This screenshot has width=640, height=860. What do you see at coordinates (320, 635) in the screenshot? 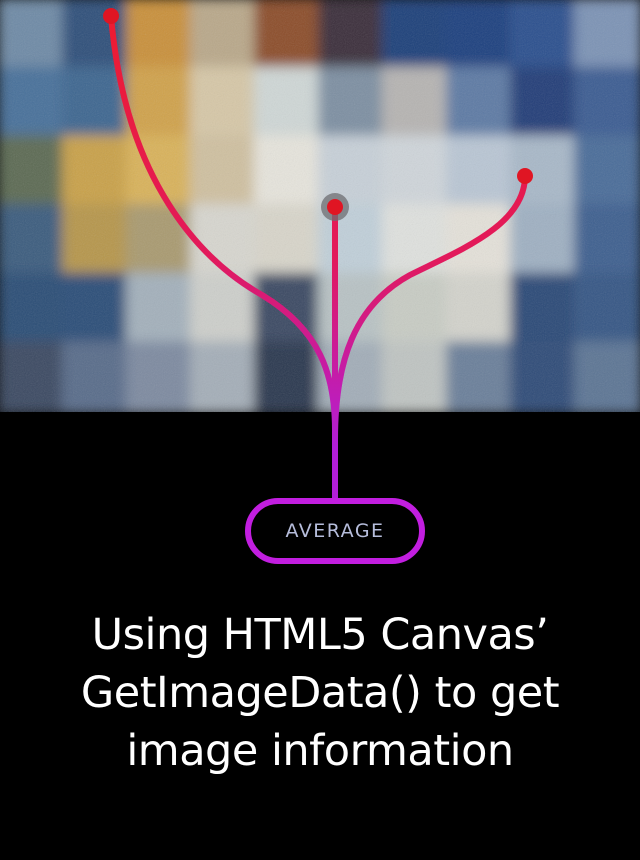
I see `caption-line-1: Using HTML5 Canvas’` at bounding box center [320, 635].